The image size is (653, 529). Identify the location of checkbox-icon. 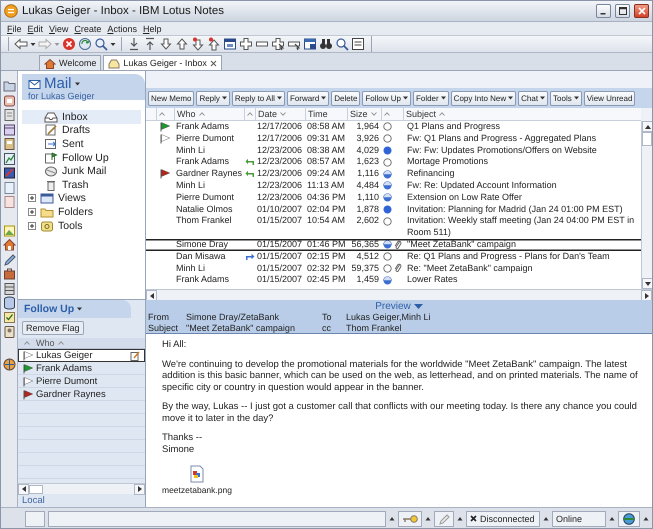
(9, 317).